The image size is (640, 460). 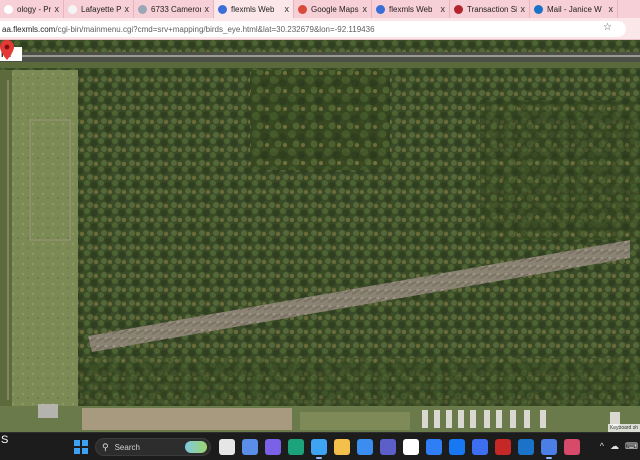 I want to click on file-explorer-icon, so click(x=342, y=447).